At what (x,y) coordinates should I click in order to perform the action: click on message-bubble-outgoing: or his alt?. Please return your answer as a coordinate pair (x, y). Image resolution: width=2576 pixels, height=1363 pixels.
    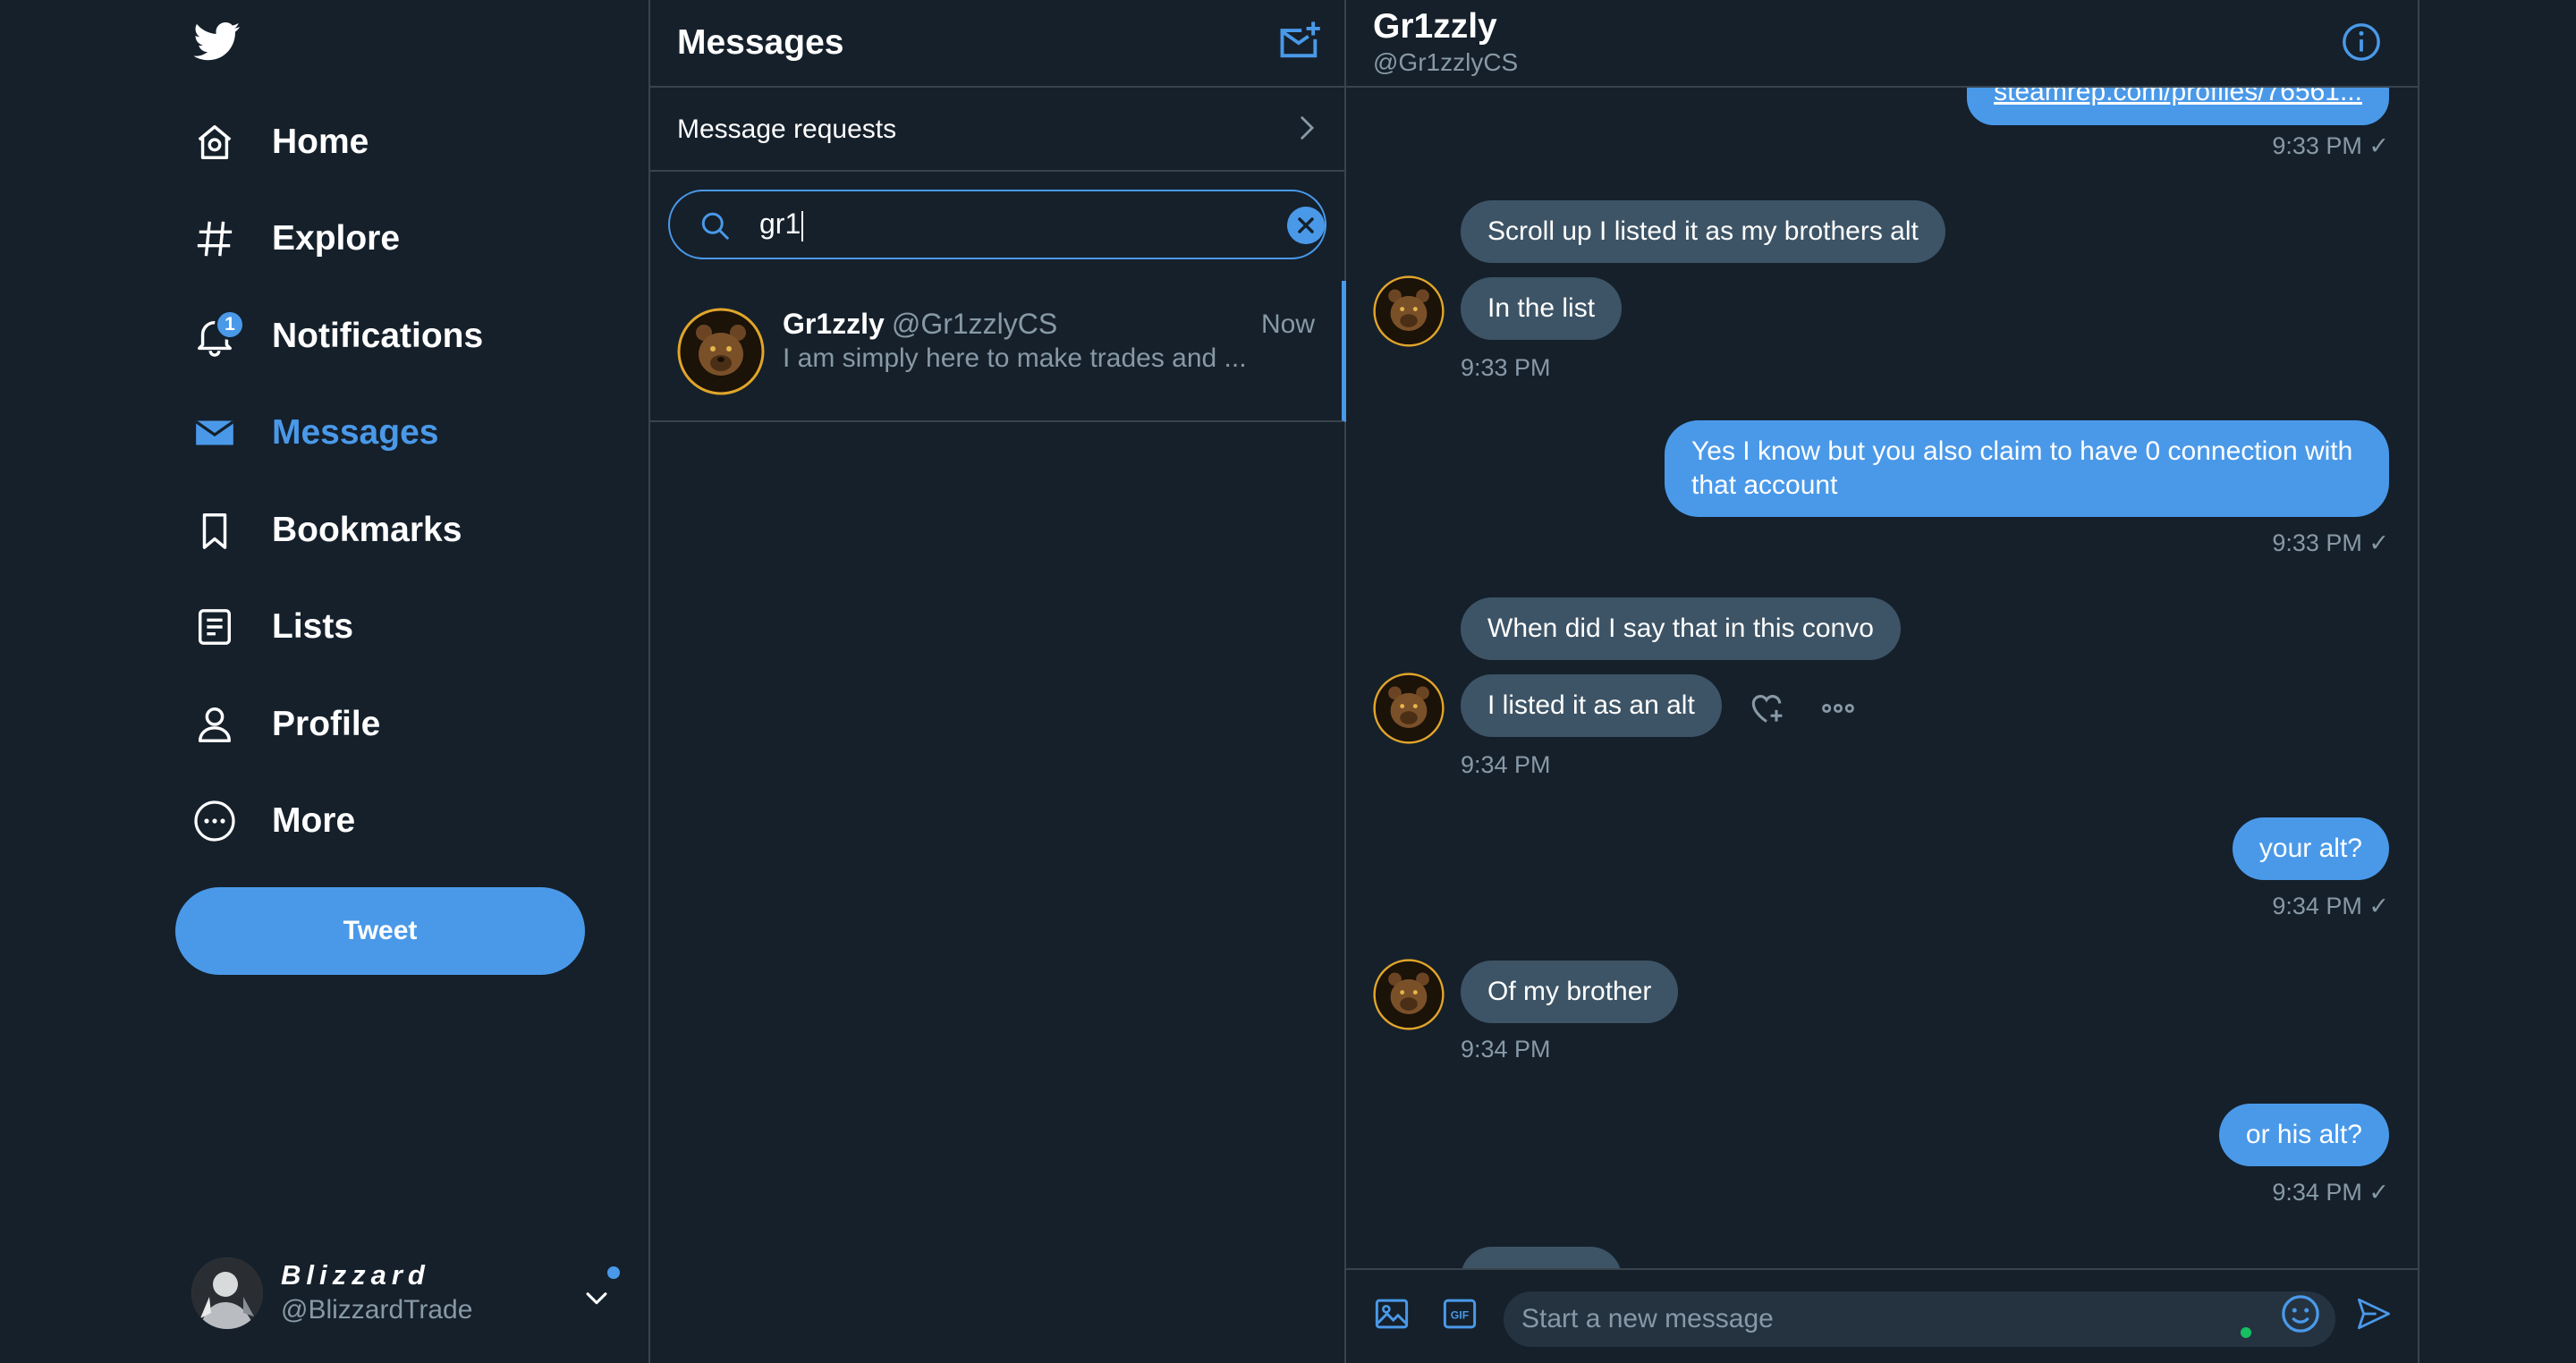
    Looking at the image, I should click on (2303, 1135).